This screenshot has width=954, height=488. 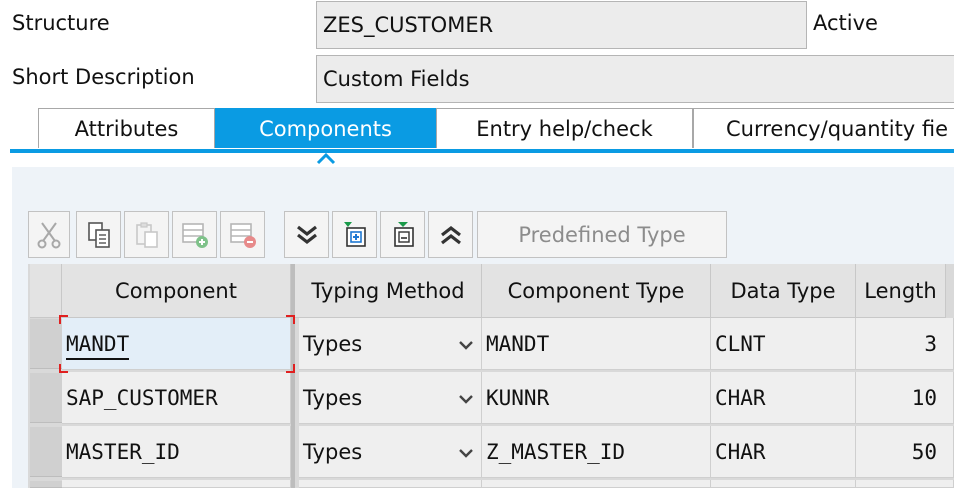 I want to click on item-detail-button, so click(x=402, y=234).